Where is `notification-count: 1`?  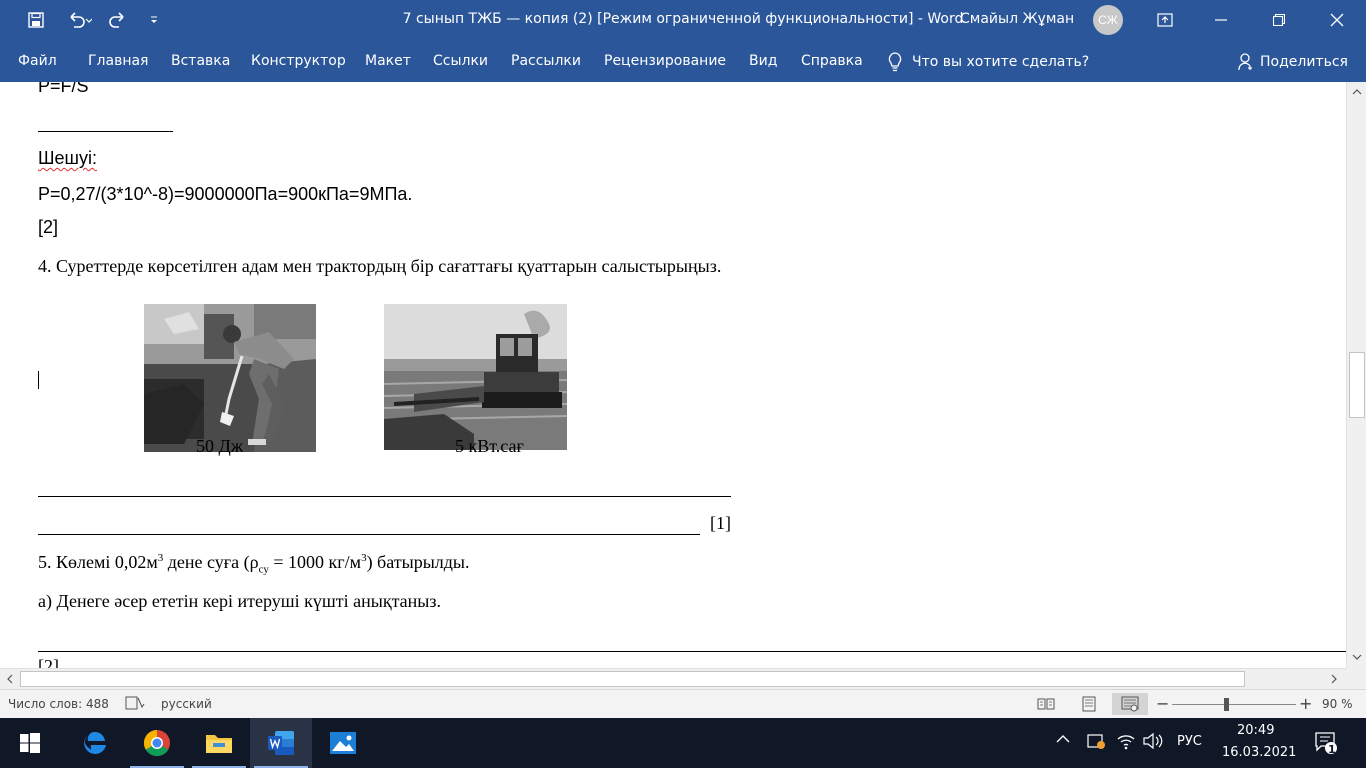
notification-count: 1 is located at coordinates (1332, 749).